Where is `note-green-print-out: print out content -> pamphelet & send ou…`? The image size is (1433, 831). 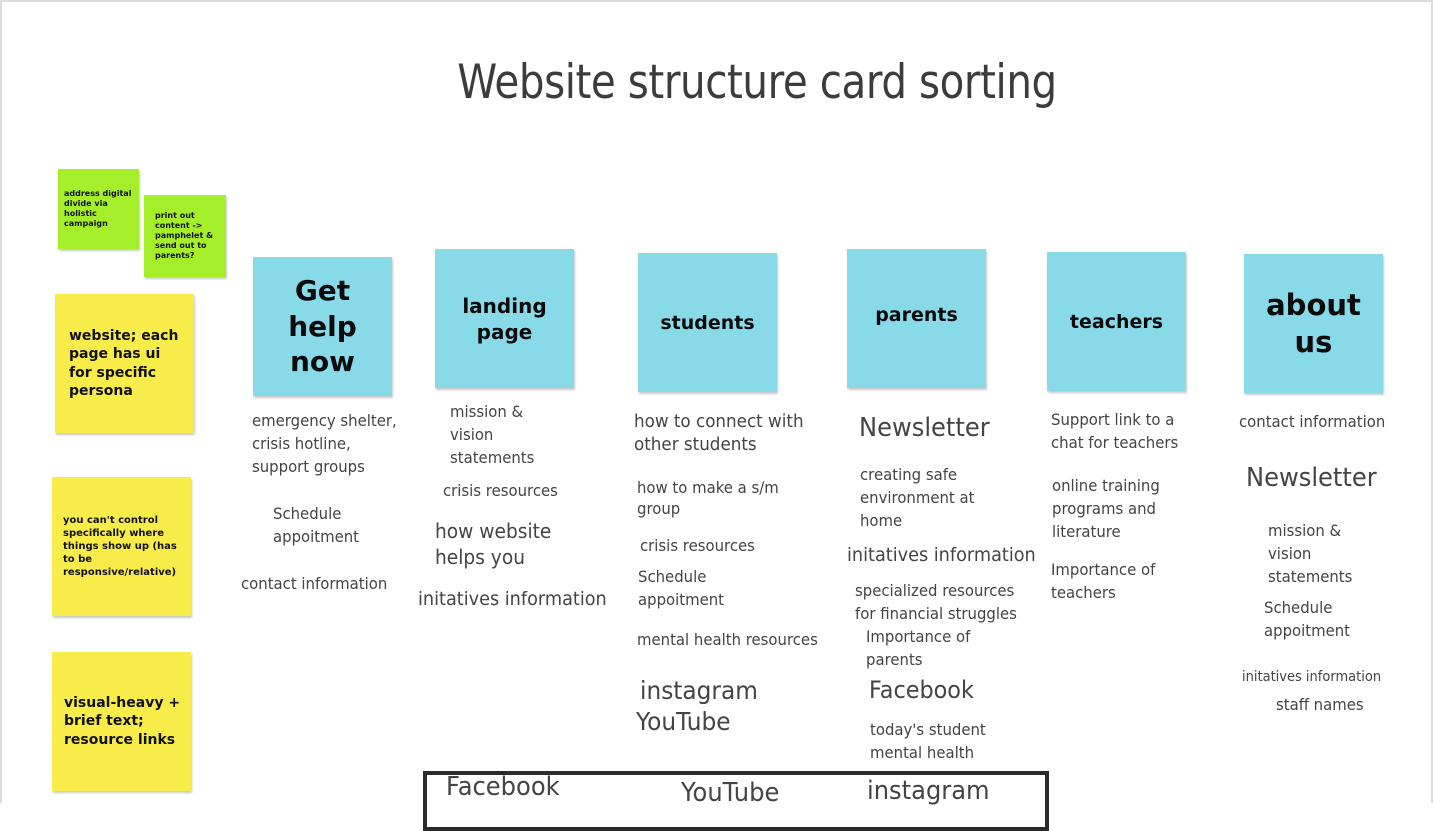 note-green-print-out: print out content -> pamphelet & send ou… is located at coordinates (185, 236).